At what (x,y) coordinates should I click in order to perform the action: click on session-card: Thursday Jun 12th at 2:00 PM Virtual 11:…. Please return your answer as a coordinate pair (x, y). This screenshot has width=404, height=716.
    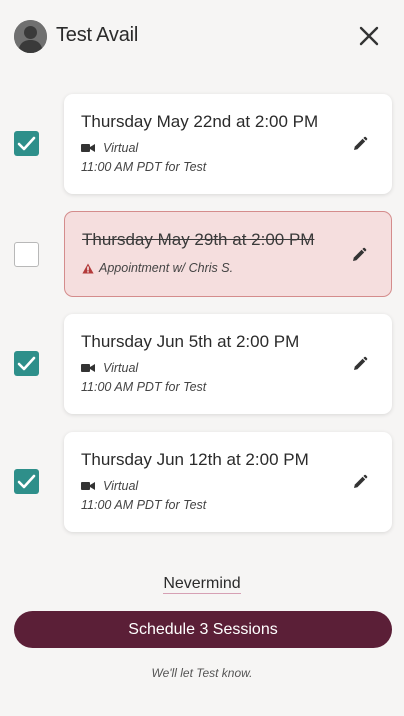
    Looking at the image, I should click on (228, 482).